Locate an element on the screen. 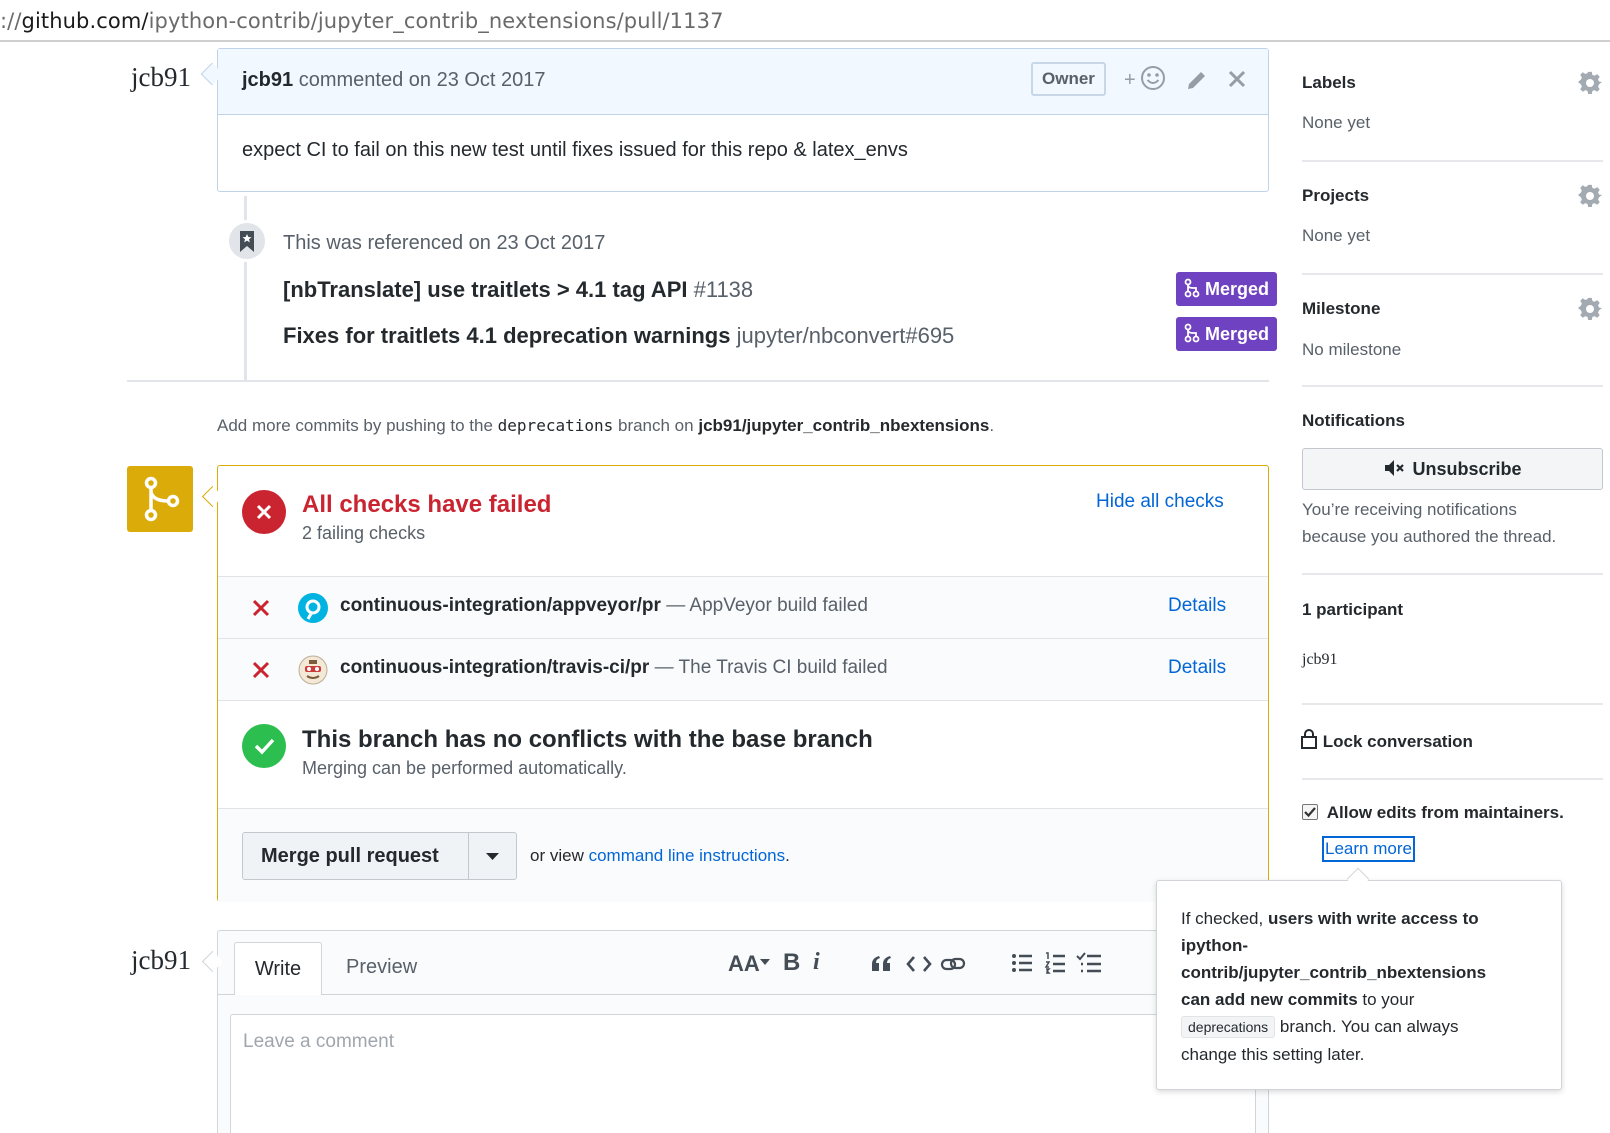 Image resolution: width=1610 pixels, height=1133 pixels. edit-comment-button is located at coordinates (1197, 83).